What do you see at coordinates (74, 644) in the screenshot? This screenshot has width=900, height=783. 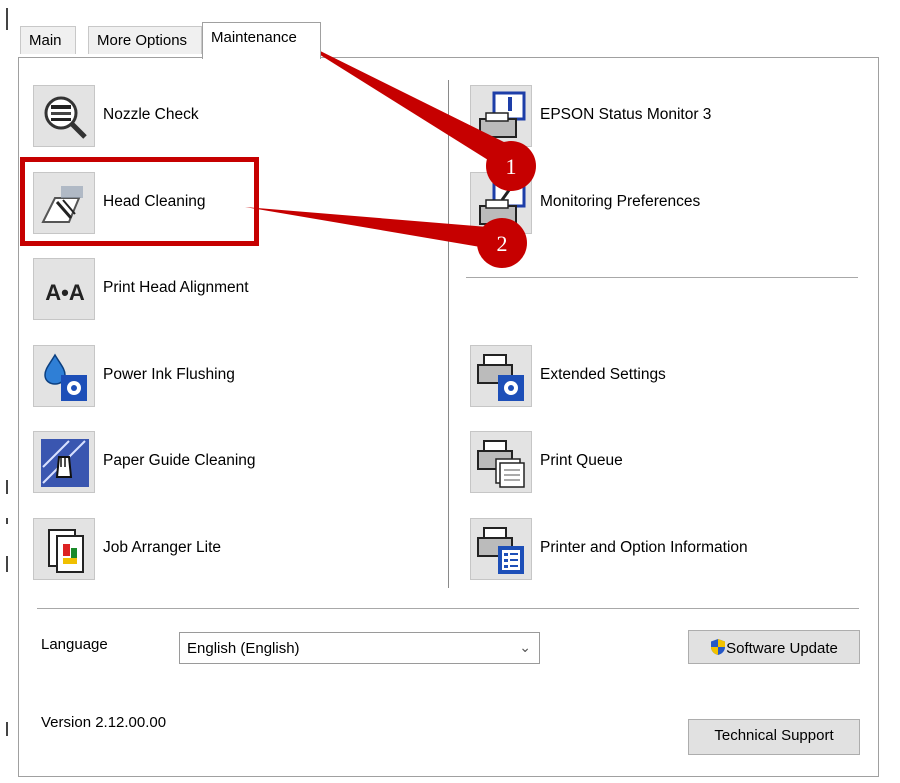 I see `language-label: Language` at bounding box center [74, 644].